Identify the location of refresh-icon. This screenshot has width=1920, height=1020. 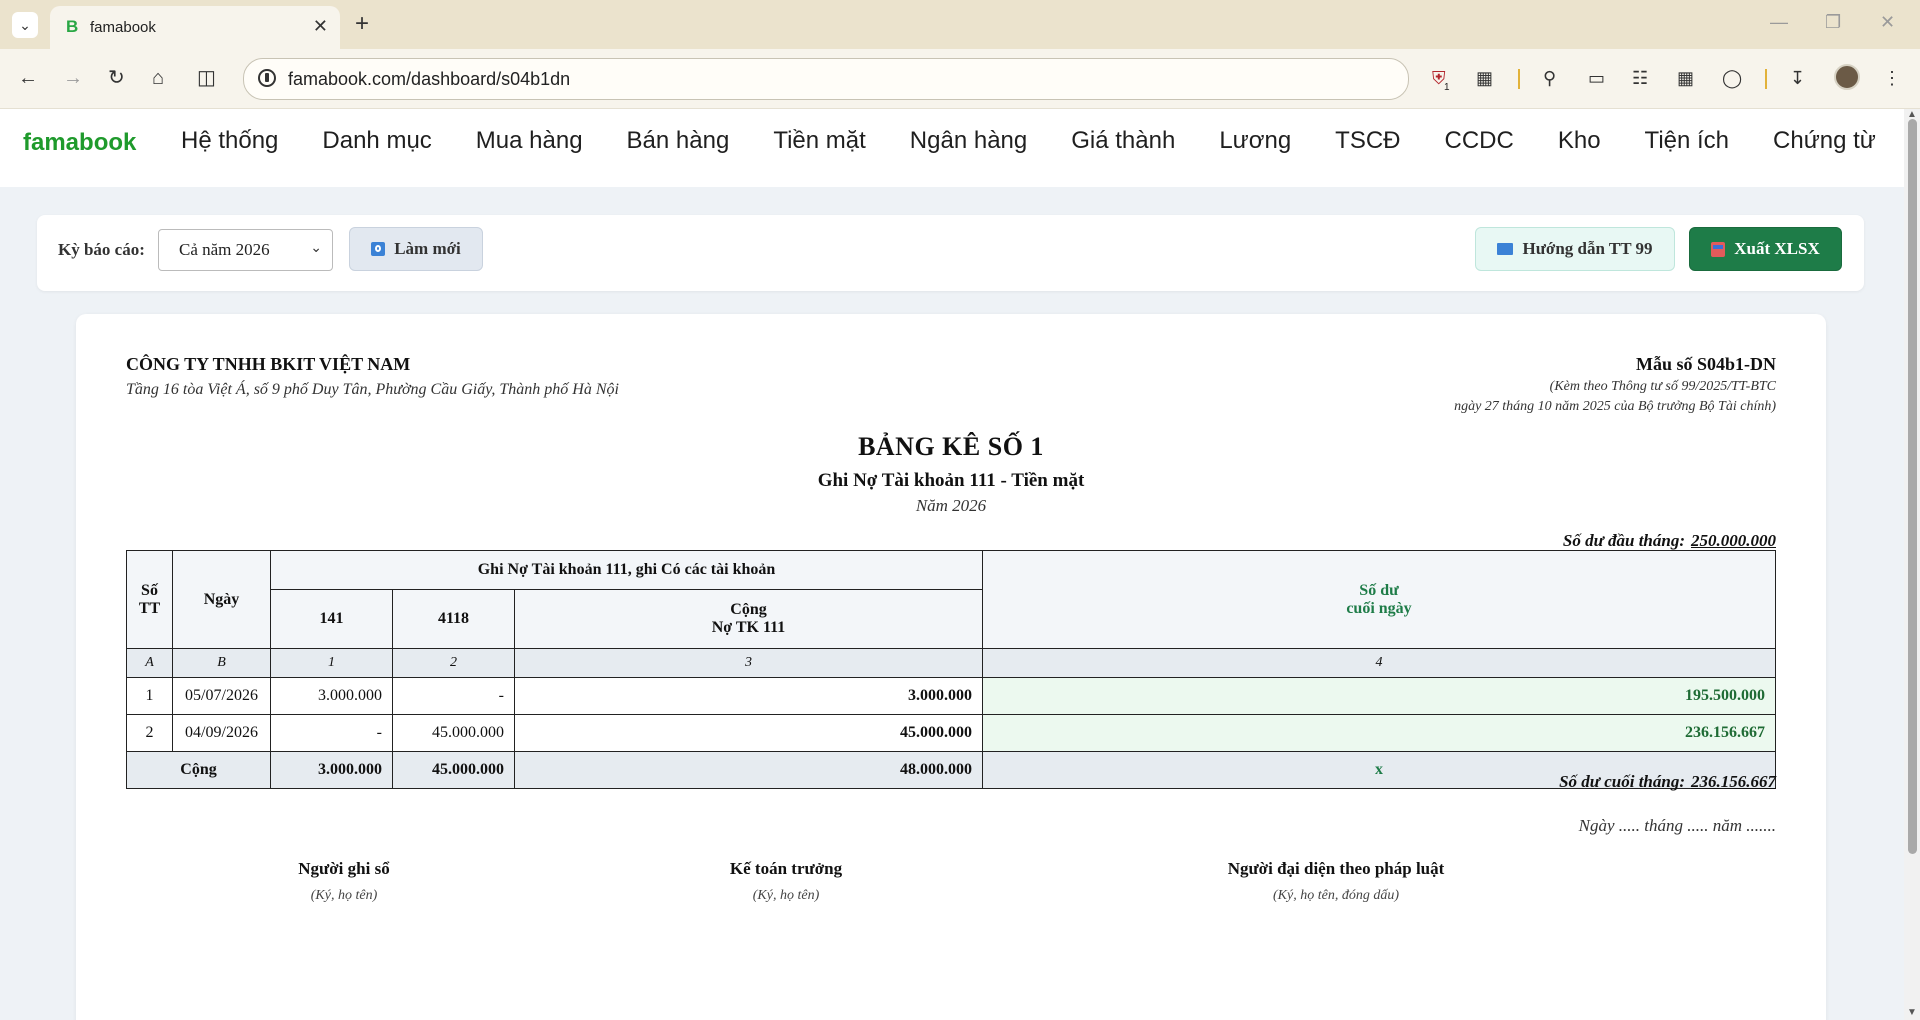
(378, 249).